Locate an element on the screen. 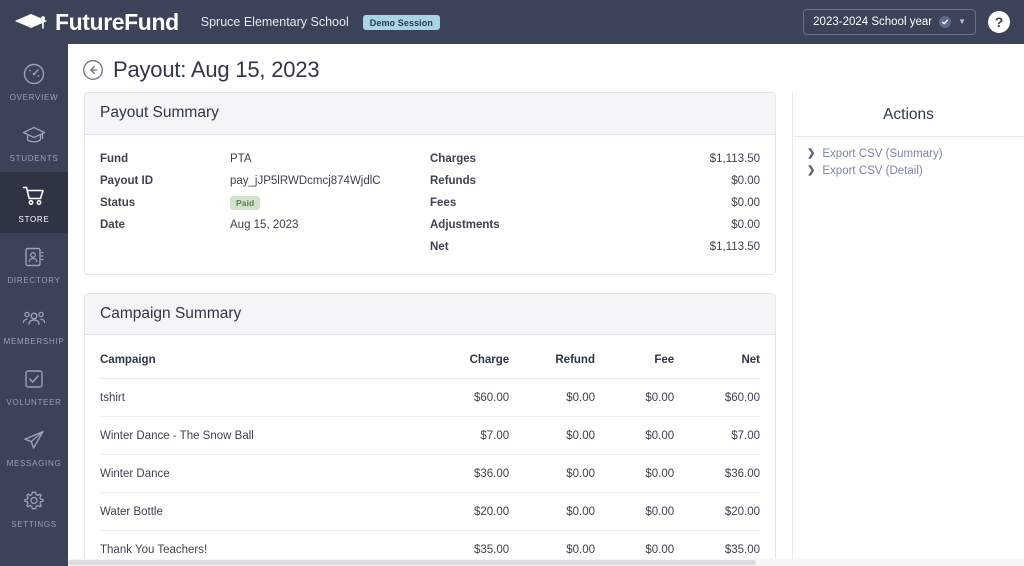 The image size is (1024, 566). sidebar-item-settings: Settings is located at coordinates (34, 507).